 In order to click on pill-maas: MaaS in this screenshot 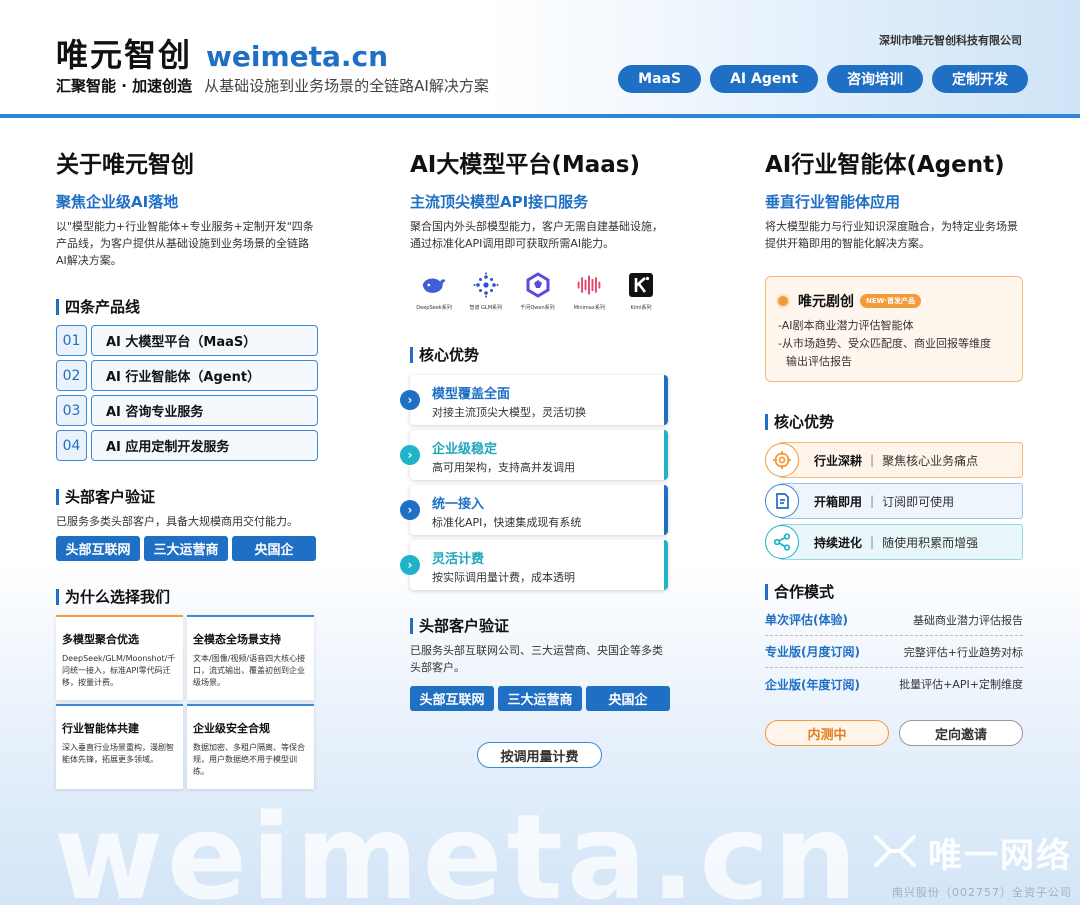, I will do `click(660, 79)`.